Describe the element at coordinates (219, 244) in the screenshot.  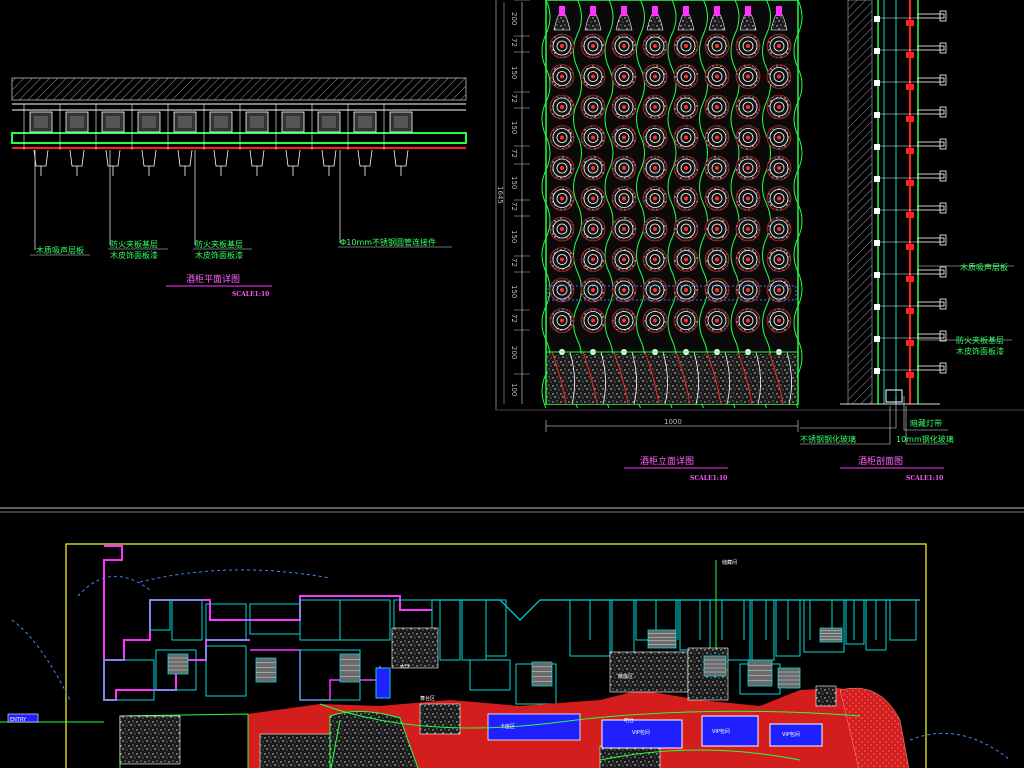
I see `plan-callout-4: 防火夹板基层` at that location.